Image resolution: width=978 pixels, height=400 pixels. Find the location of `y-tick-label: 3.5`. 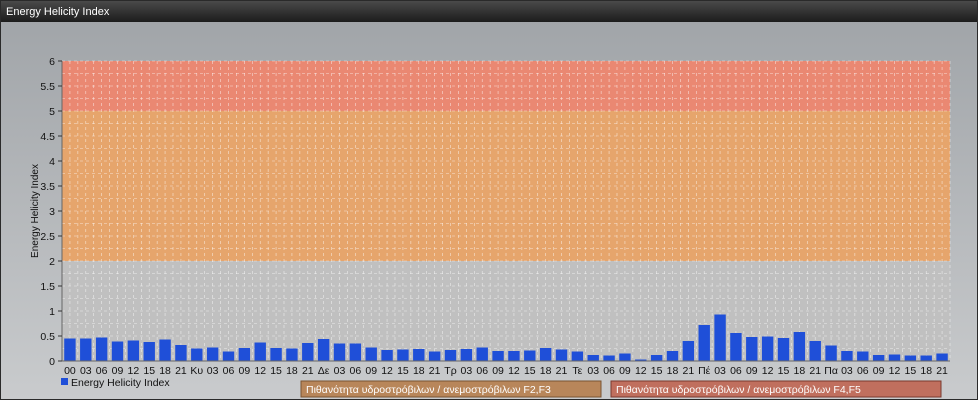

y-tick-label: 3.5 is located at coordinates (47, 187).